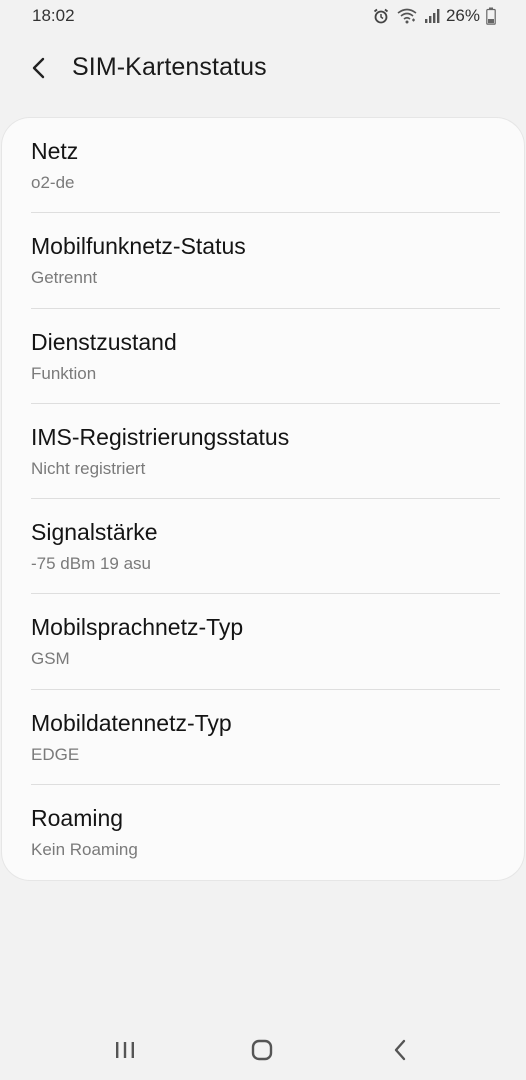 This screenshot has height=1080, width=526. What do you see at coordinates (137, 627) in the screenshot?
I see `item-title: Mobilsprachnetz-Typ` at bounding box center [137, 627].